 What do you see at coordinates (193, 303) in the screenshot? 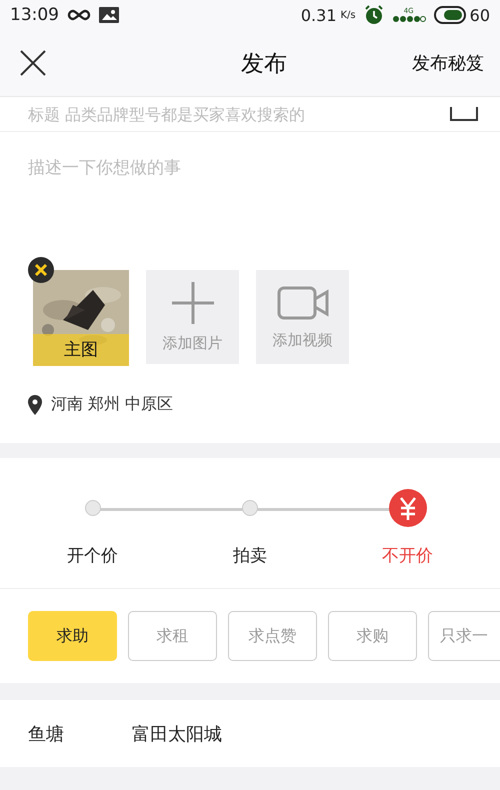
I see `plus-icon` at bounding box center [193, 303].